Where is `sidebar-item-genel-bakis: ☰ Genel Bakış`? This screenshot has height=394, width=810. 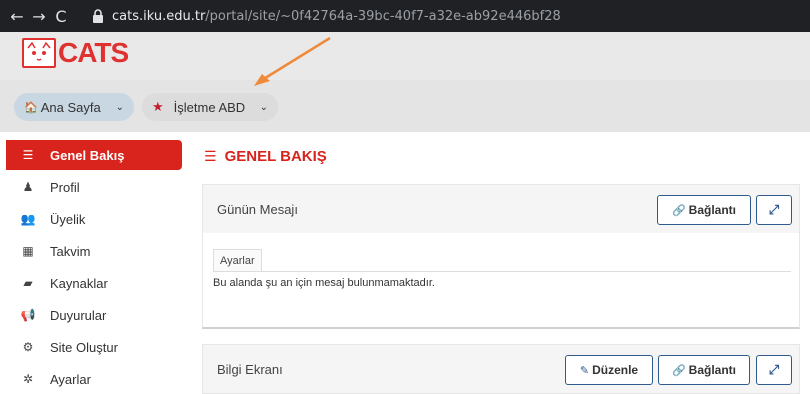
sidebar-item-genel-bakis: ☰ Genel Bakış is located at coordinates (94, 155).